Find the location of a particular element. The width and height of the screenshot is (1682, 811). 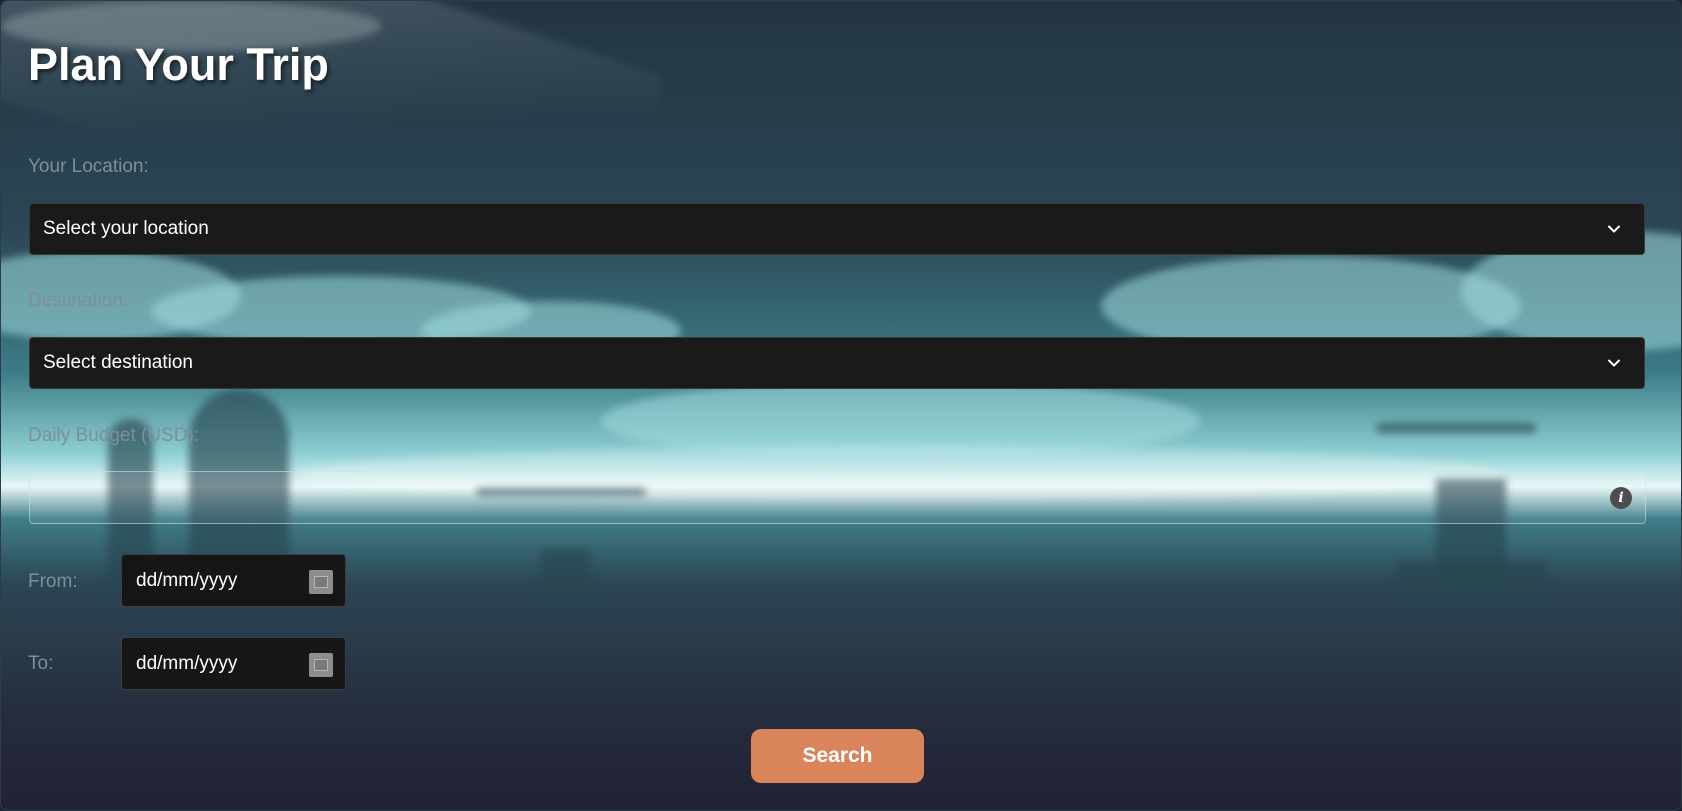

page-title: Plan Your Trip is located at coordinates (178, 64).